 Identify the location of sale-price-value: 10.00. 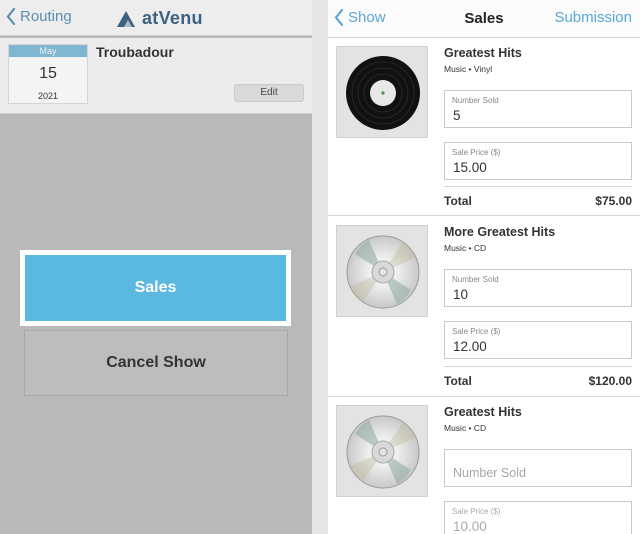
(470, 526).